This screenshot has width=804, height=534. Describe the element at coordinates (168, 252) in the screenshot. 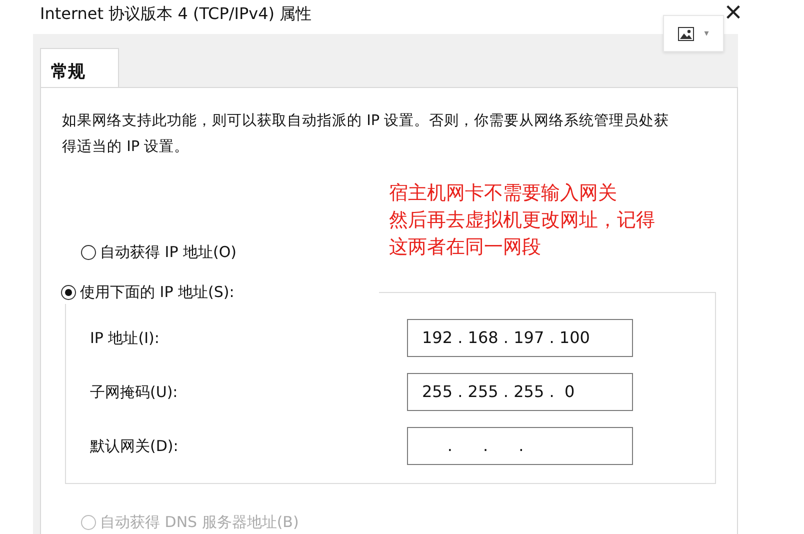

I see `radio-label: 自动获得 IP 地址(O)` at that location.